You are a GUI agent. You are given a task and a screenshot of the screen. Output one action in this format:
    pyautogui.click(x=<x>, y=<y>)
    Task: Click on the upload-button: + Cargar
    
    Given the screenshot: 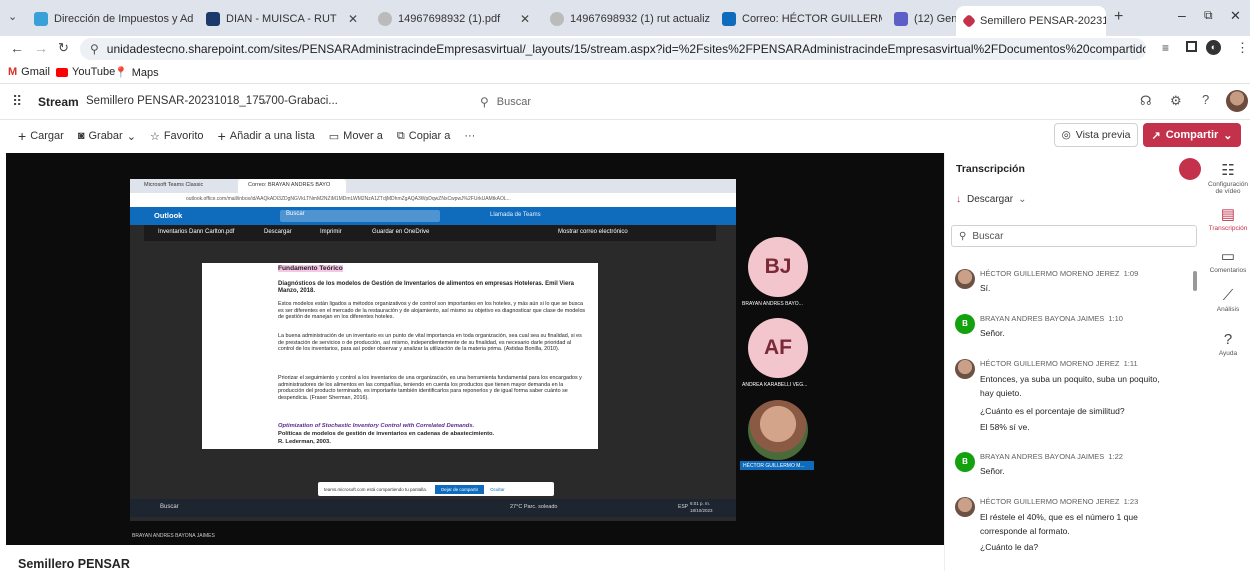 What is the action you would take?
    pyautogui.click(x=41, y=136)
    